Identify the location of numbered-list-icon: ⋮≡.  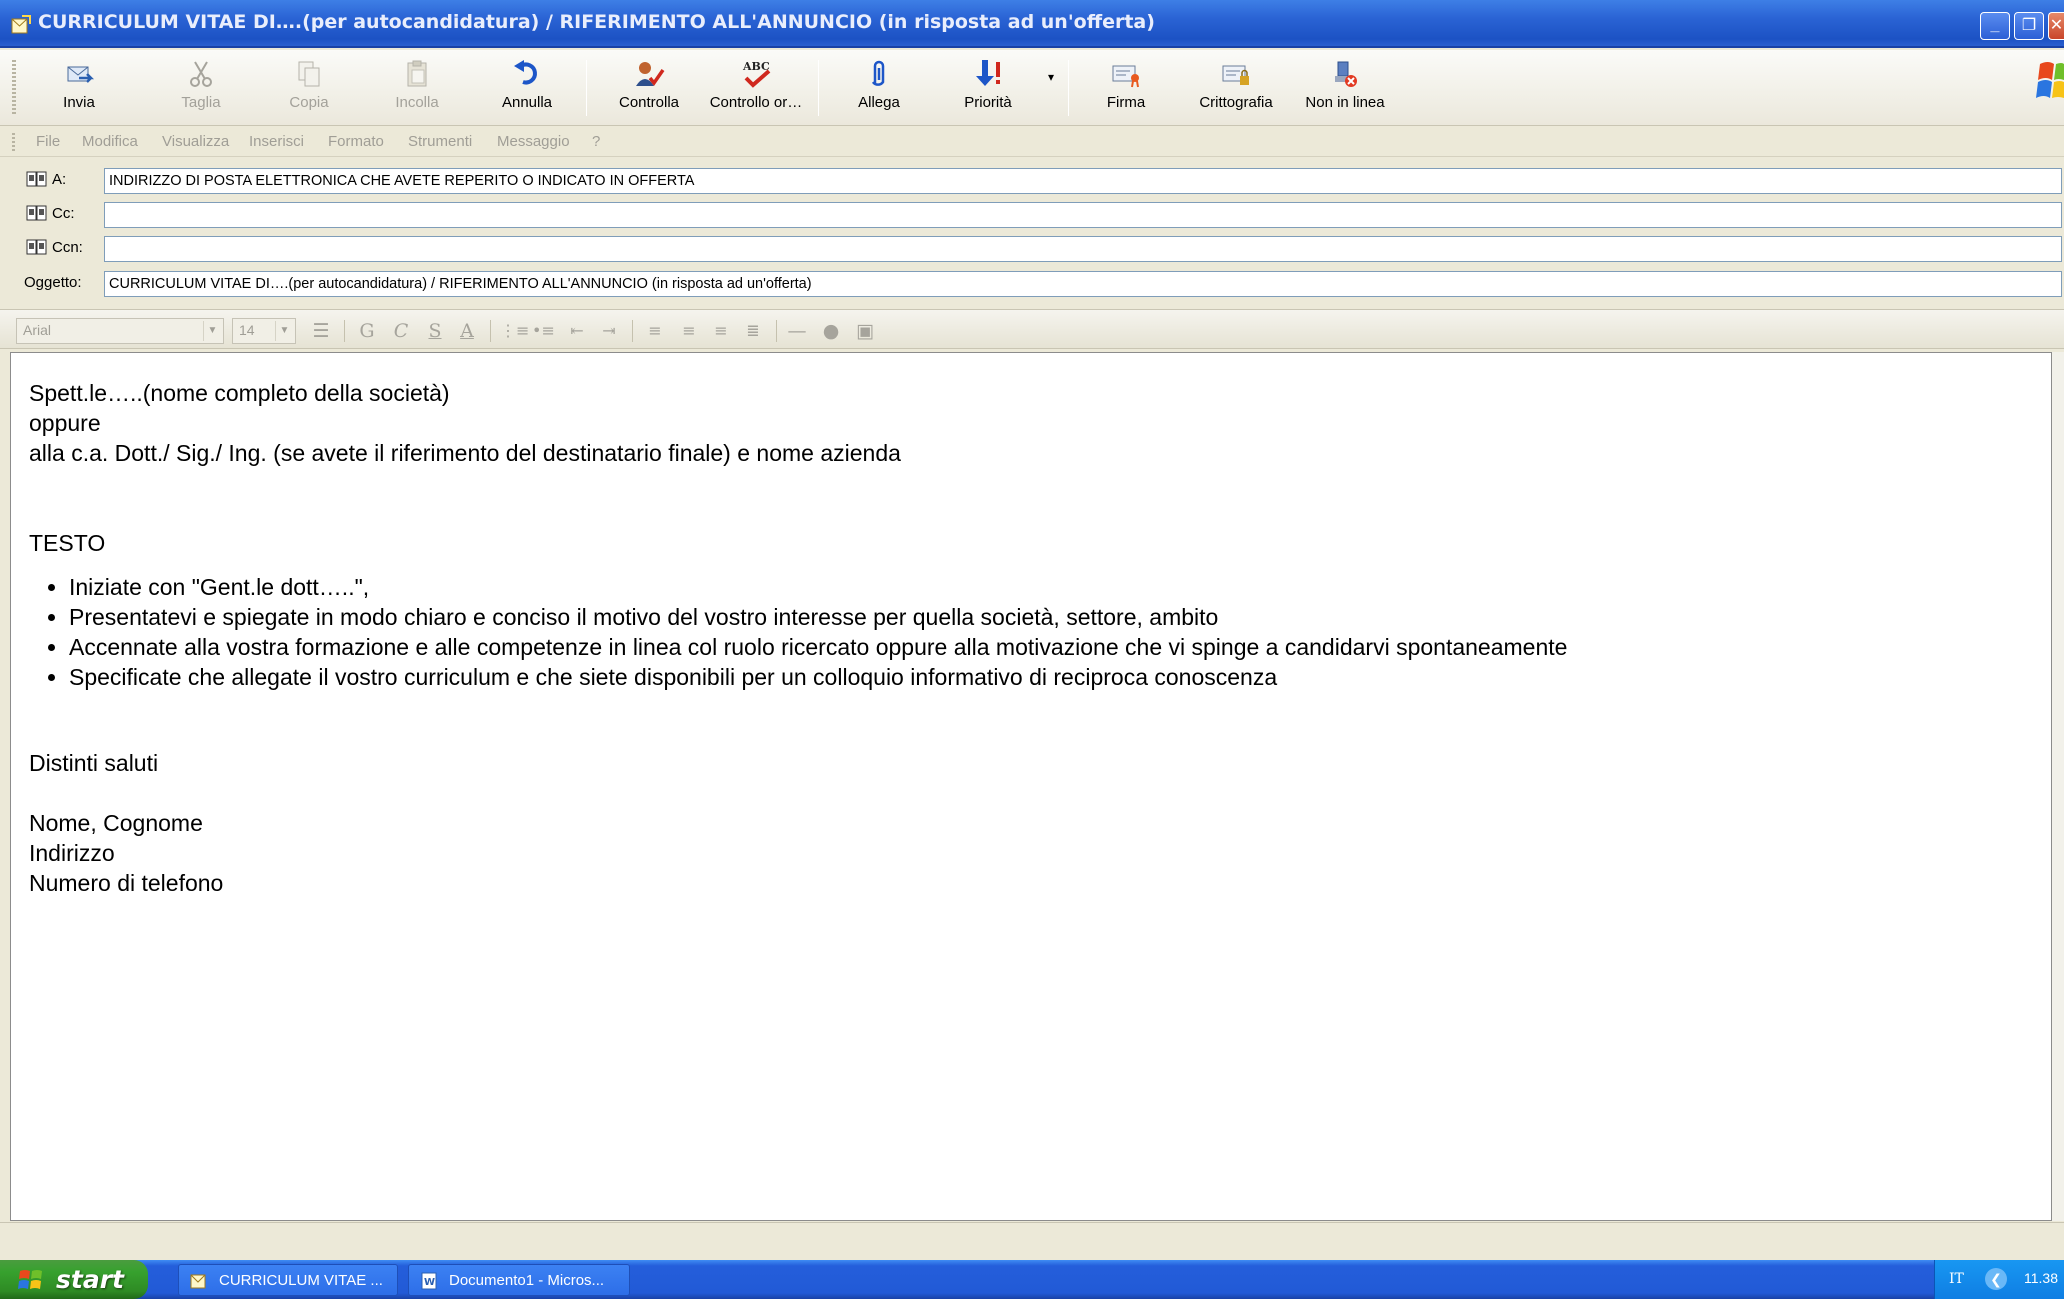
(514, 331).